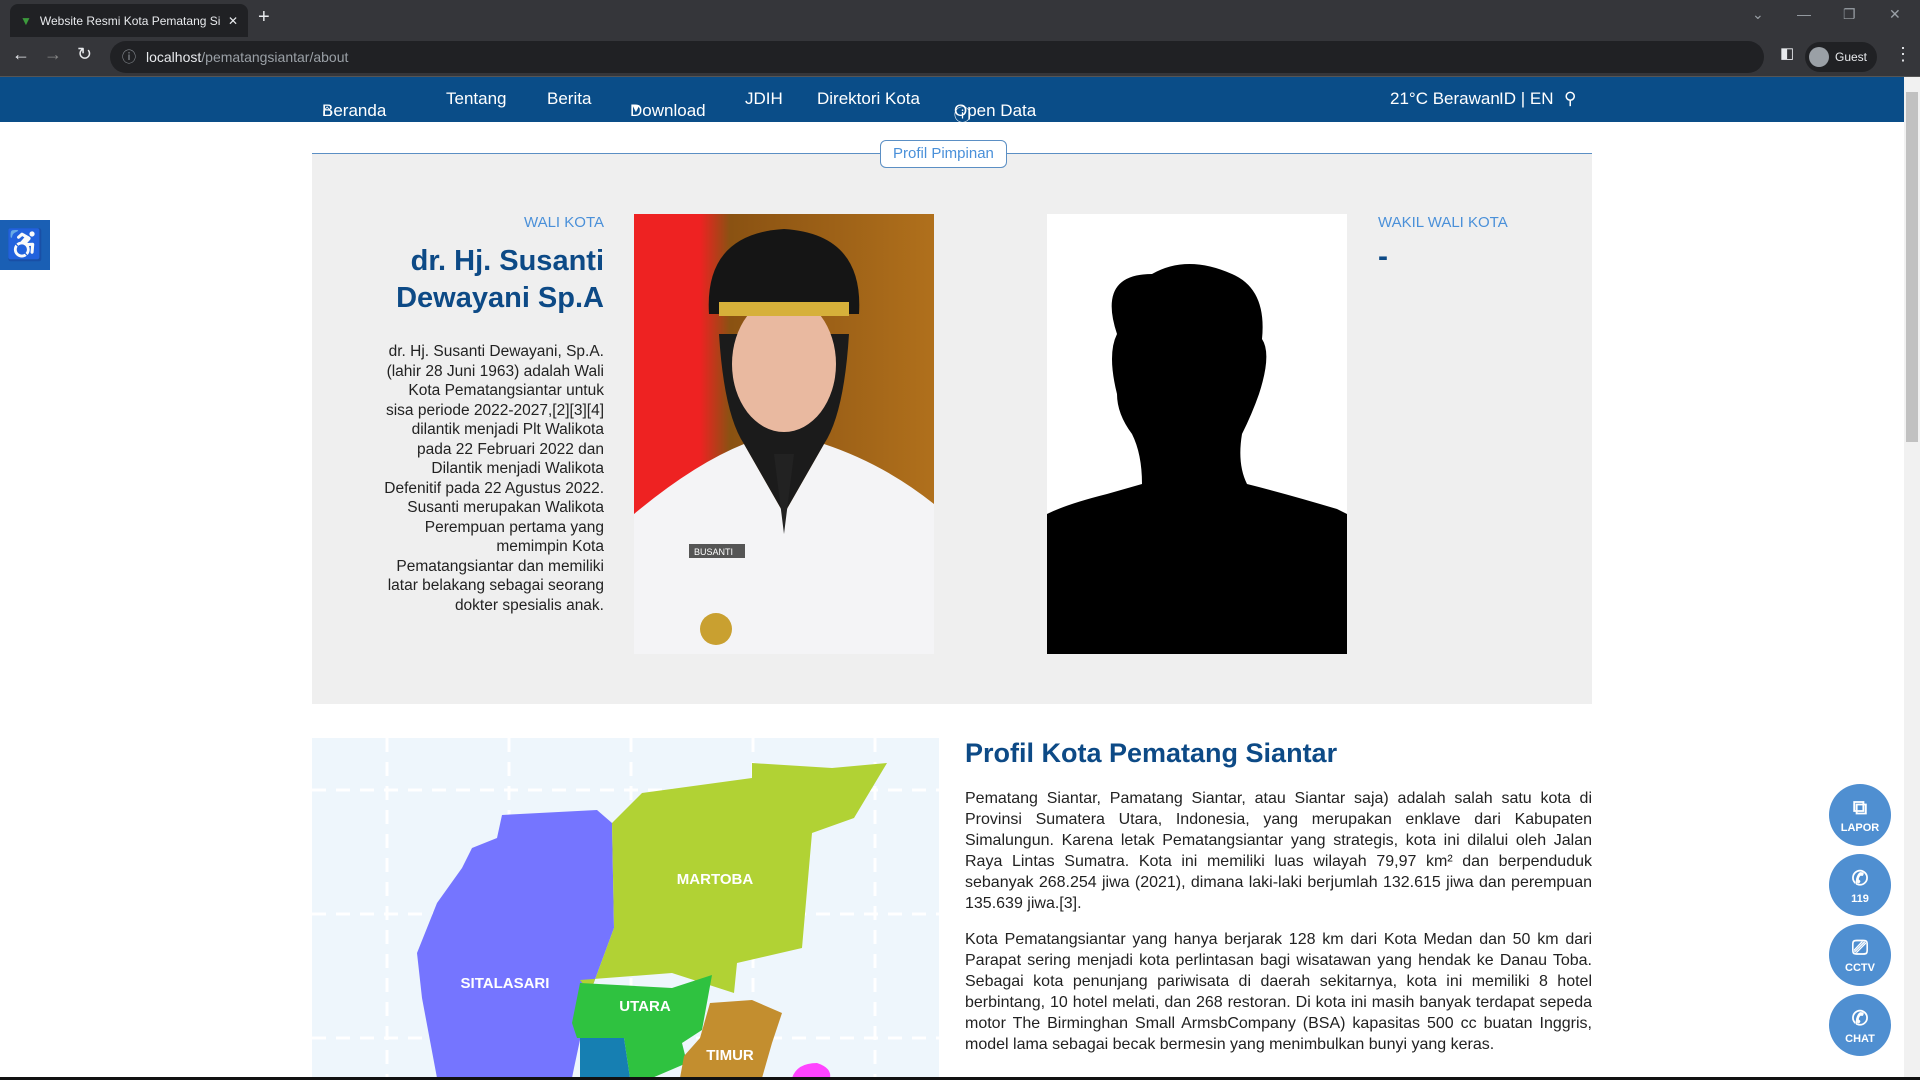 The height and width of the screenshot is (1080, 1920). What do you see at coordinates (625, 908) in the screenshot?
I see `city-map: MARTOBA SITALASARI UTARA TIMUR` at bounding box center [625, 908].